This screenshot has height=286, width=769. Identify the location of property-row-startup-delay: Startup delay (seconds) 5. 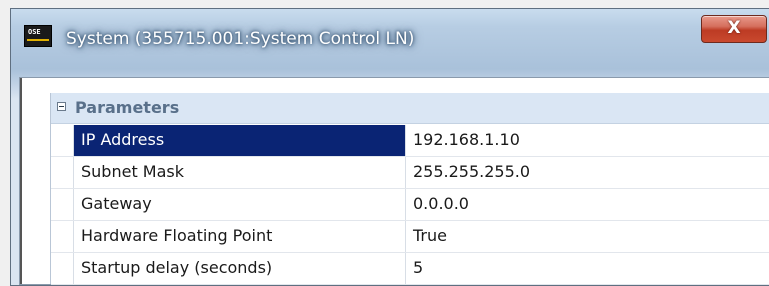
(410, 269).